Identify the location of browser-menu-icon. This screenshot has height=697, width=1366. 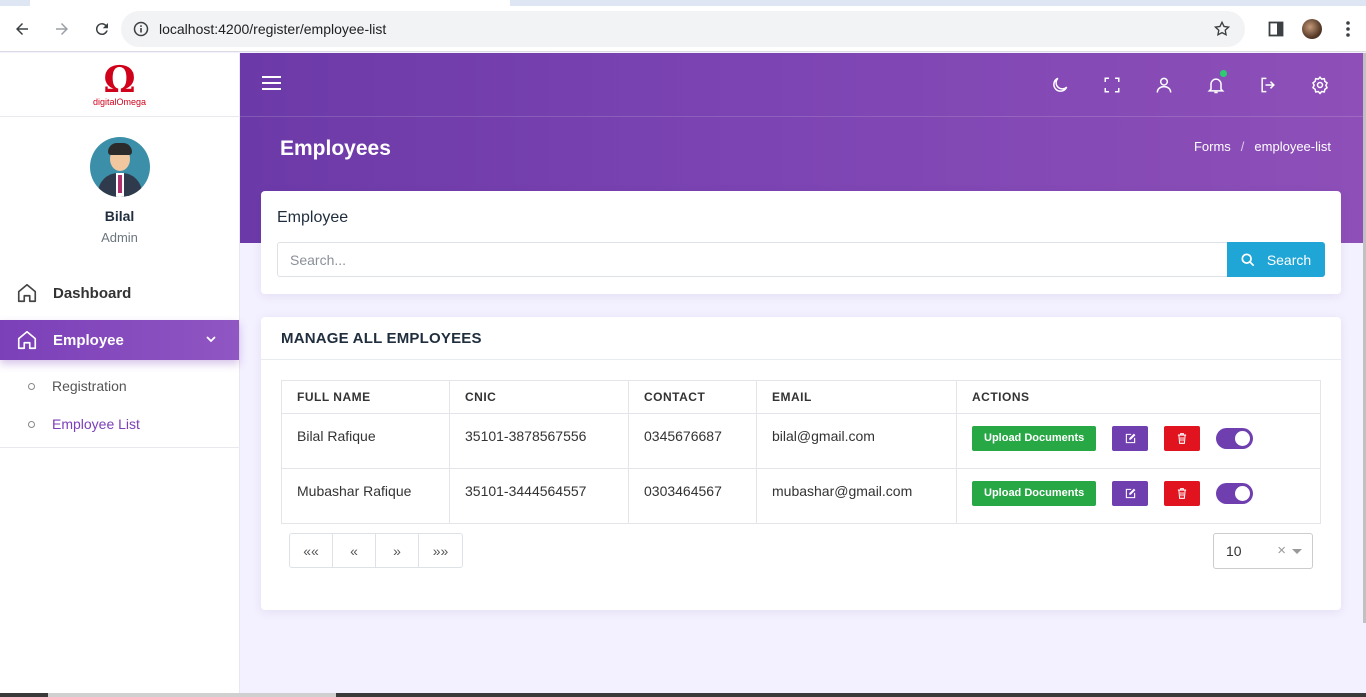
(1348, 29).